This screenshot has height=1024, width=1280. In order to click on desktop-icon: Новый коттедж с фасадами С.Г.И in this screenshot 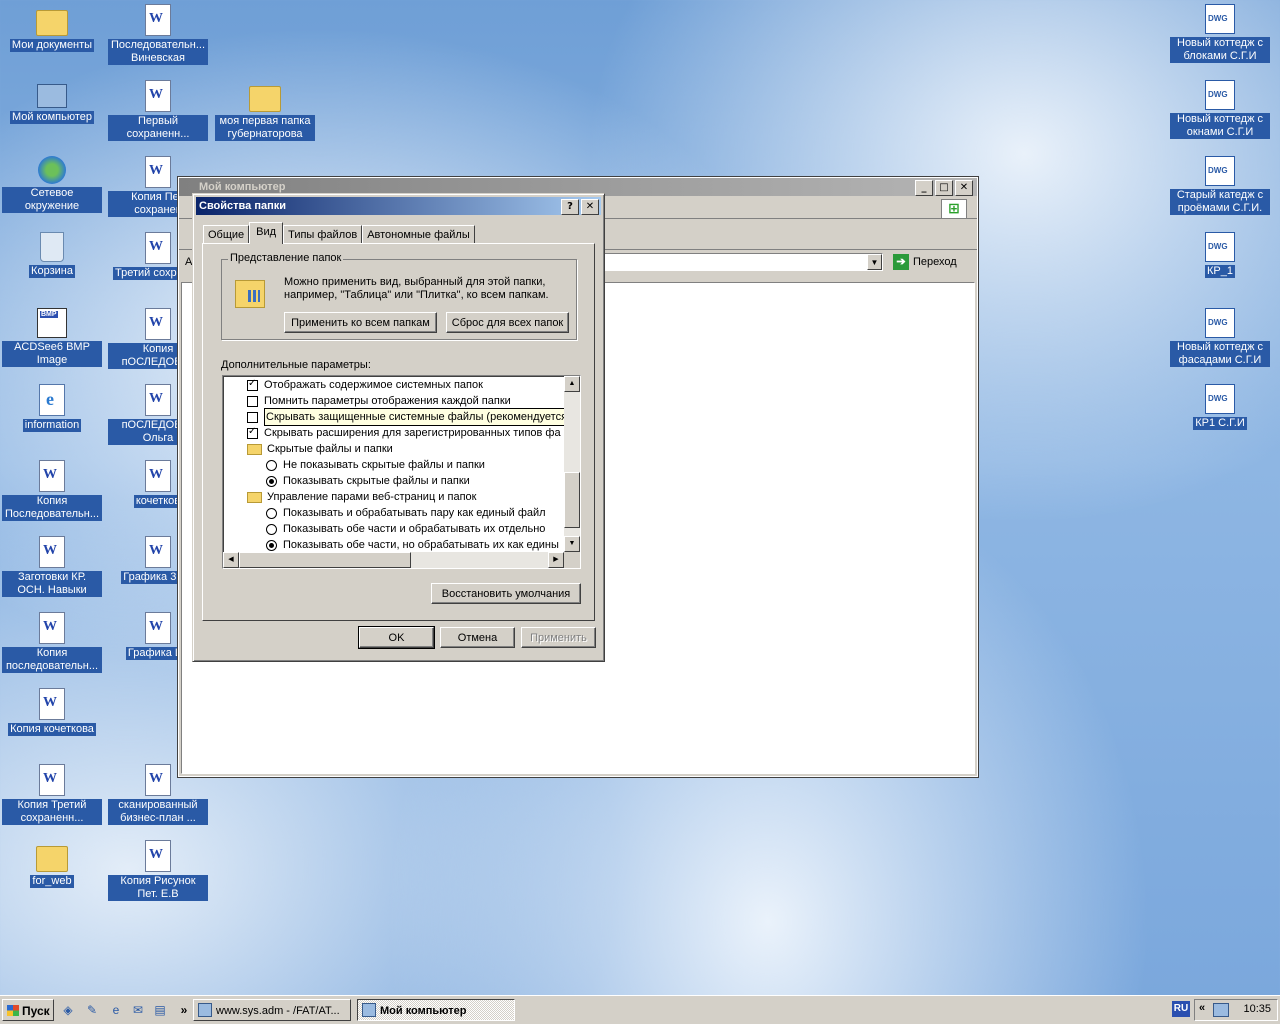, I will do `click(1220, 337)`.